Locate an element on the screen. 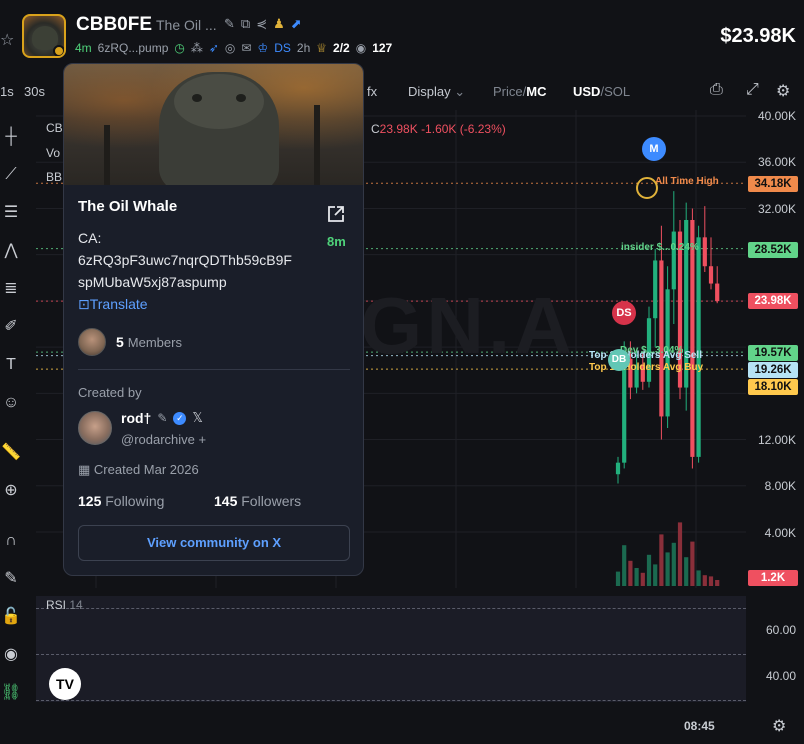 This screenshot has height=744, width=804. insider-line-label: insider $...0.24% is located at coordinates (660, 247).